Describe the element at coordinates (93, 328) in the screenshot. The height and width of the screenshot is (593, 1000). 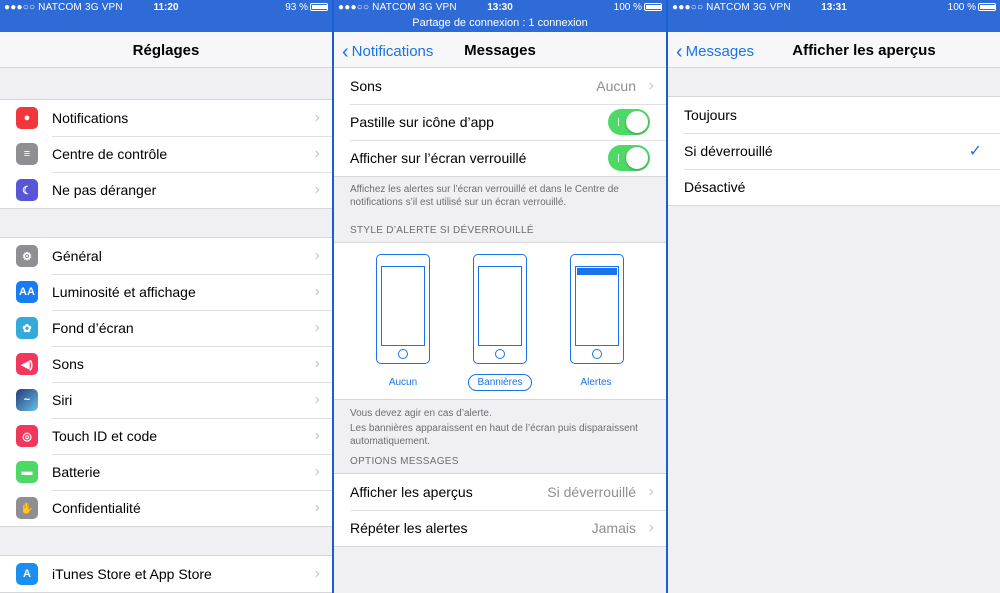
I see `row-label: Fond d’écran` at that location.